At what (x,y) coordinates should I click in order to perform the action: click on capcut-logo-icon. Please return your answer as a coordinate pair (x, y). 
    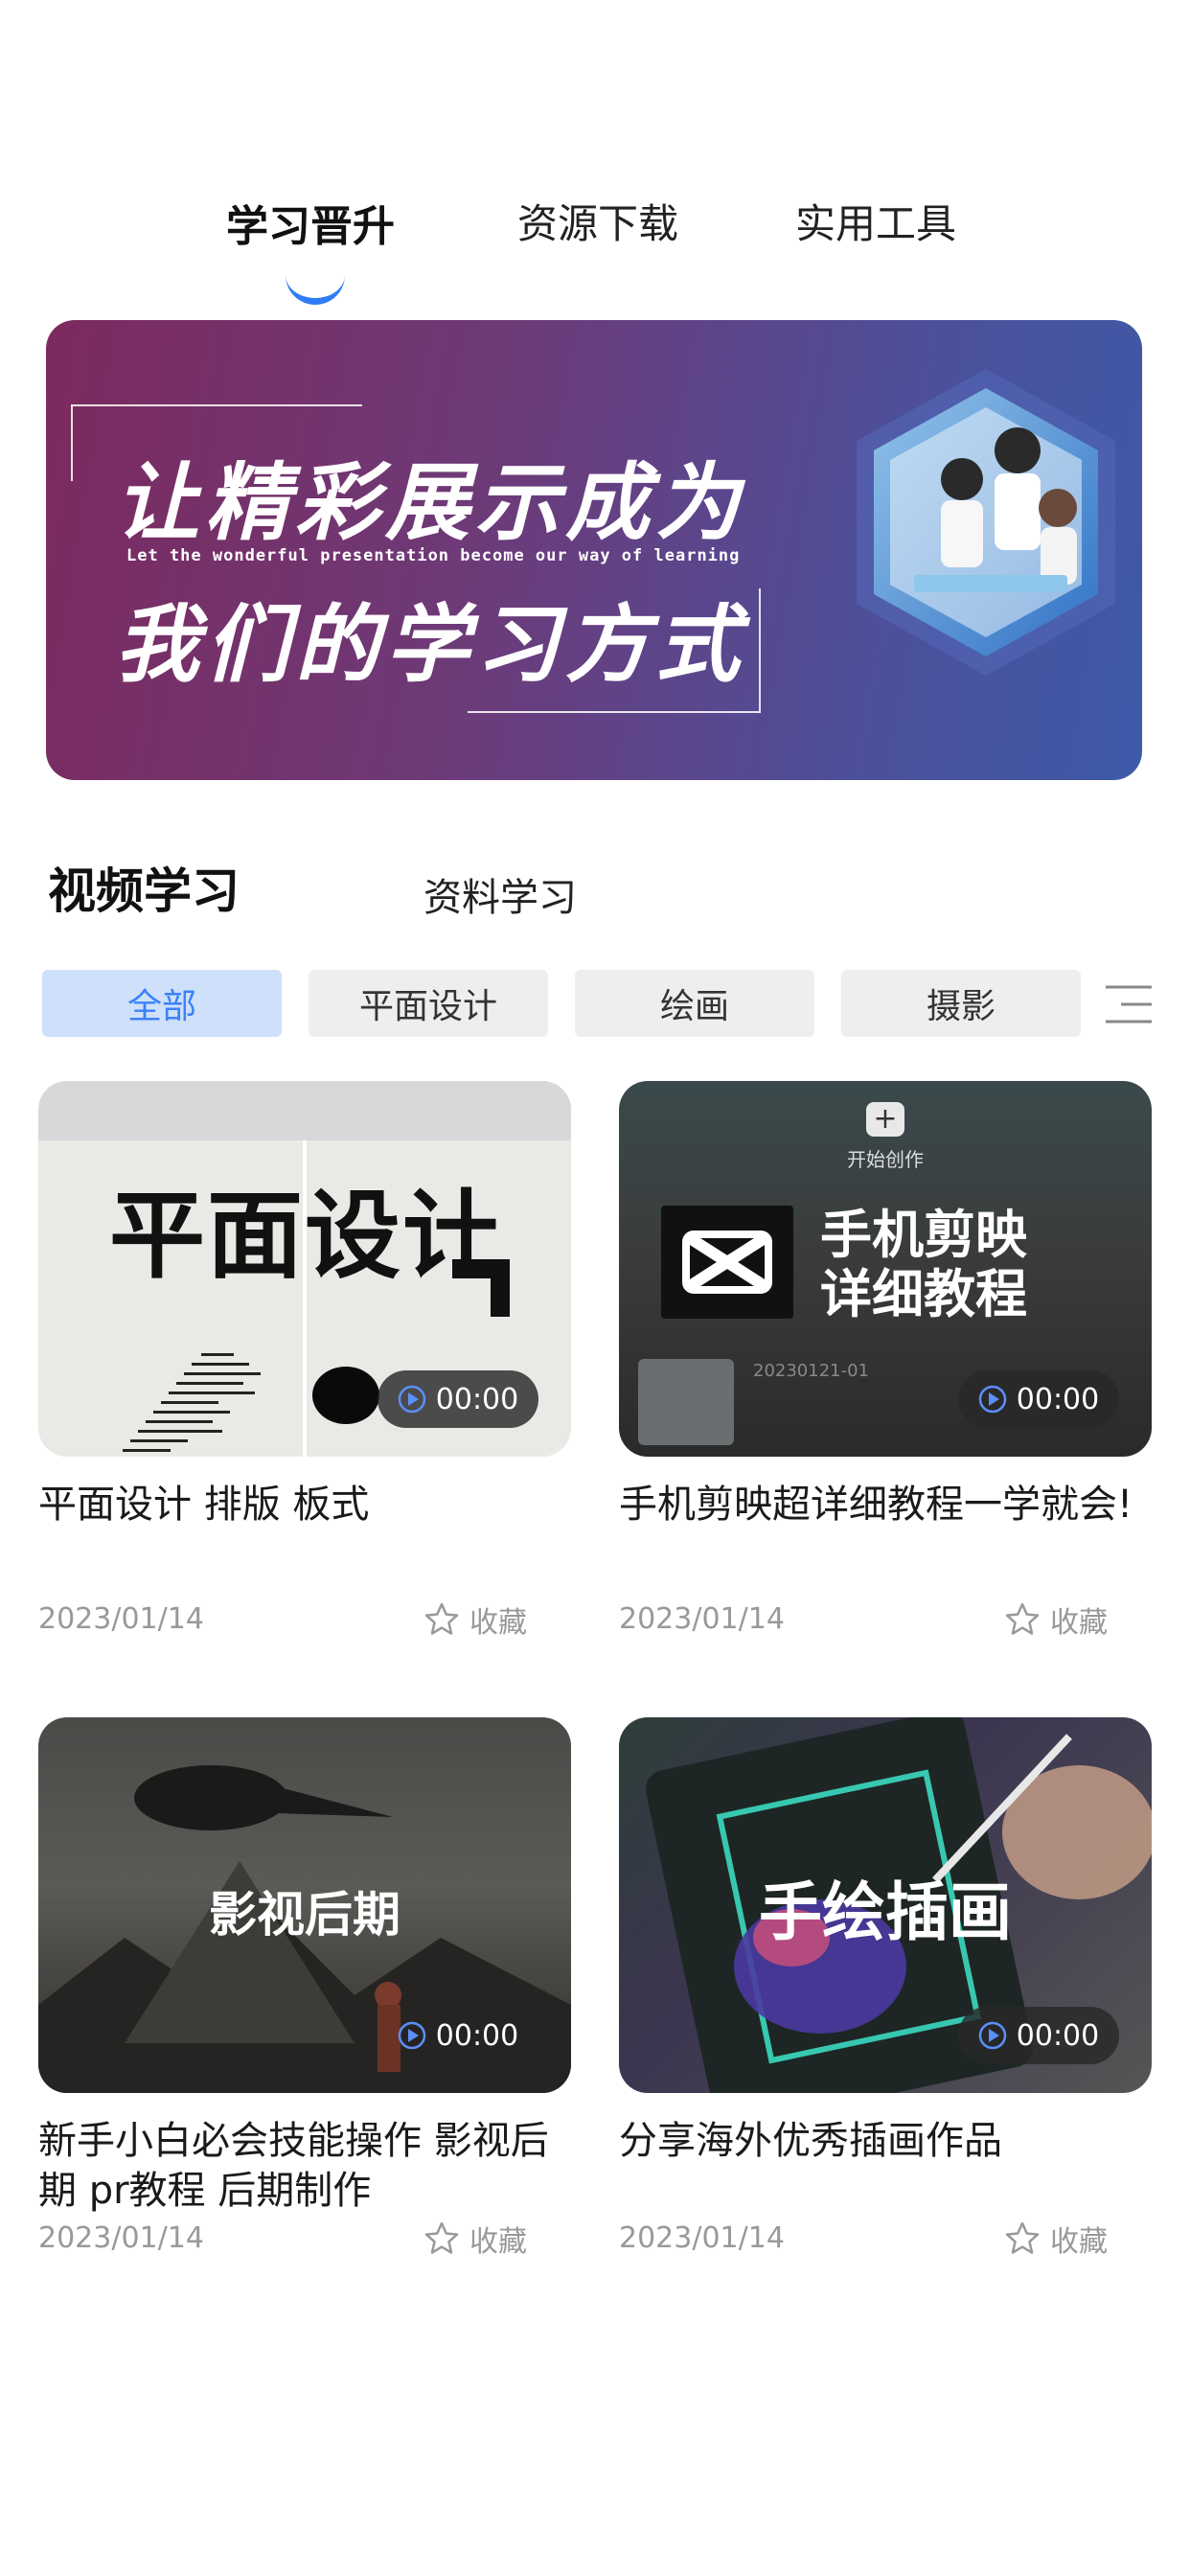
    Looking at the image, I should click on (727, 1262).